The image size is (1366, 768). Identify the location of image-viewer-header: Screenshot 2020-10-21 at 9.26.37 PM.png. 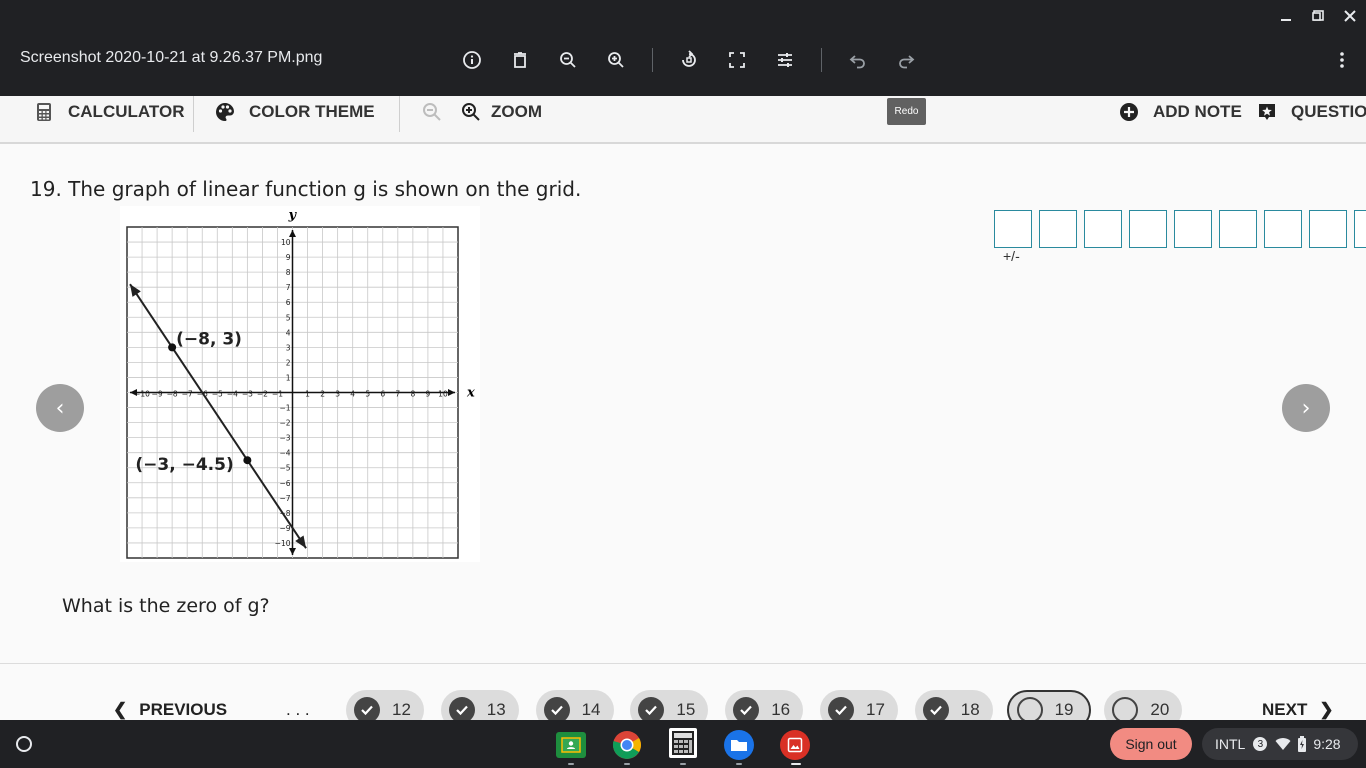
(683, 48).